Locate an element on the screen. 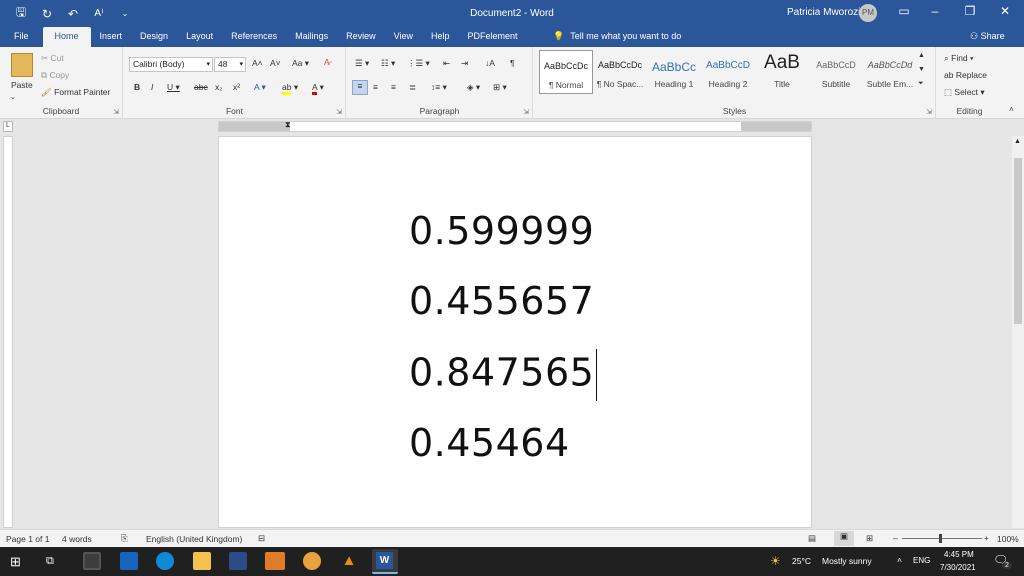 Image resolution: width=1024 pixels, height=576 pixels. web-layout-icon: ⊞ is located at coordinates (869, 538).